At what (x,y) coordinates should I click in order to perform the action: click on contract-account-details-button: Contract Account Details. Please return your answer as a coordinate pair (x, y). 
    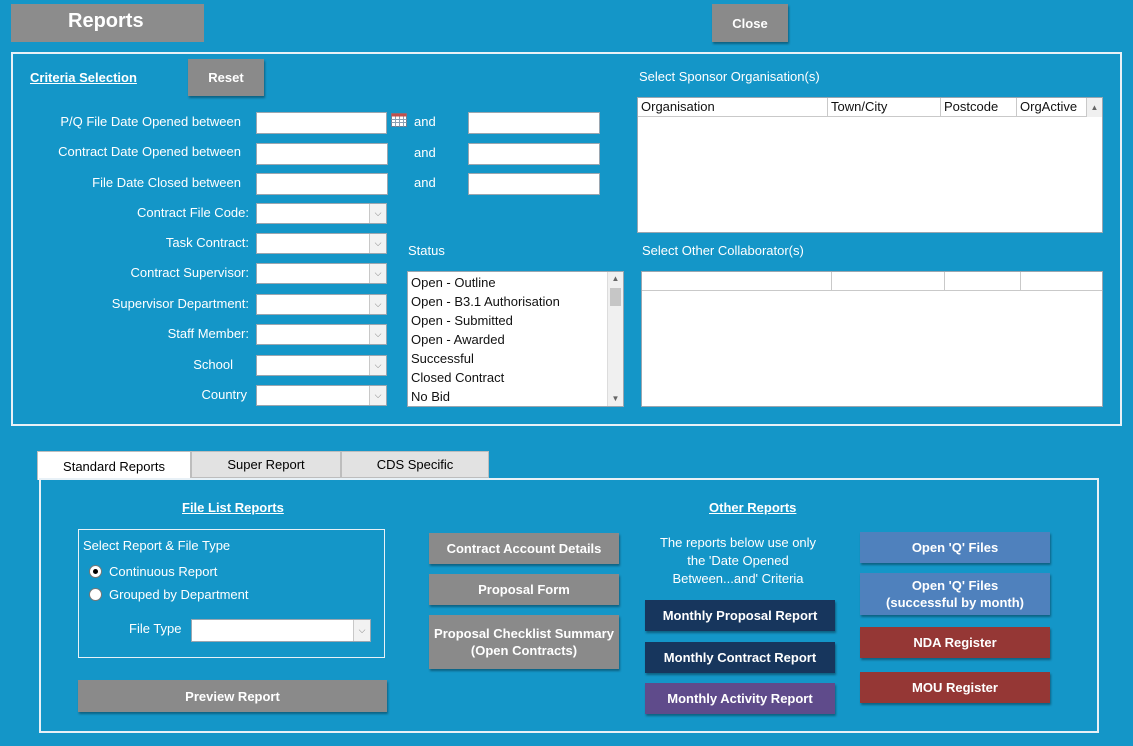
    Looking at the image, I should click on (524, 548).